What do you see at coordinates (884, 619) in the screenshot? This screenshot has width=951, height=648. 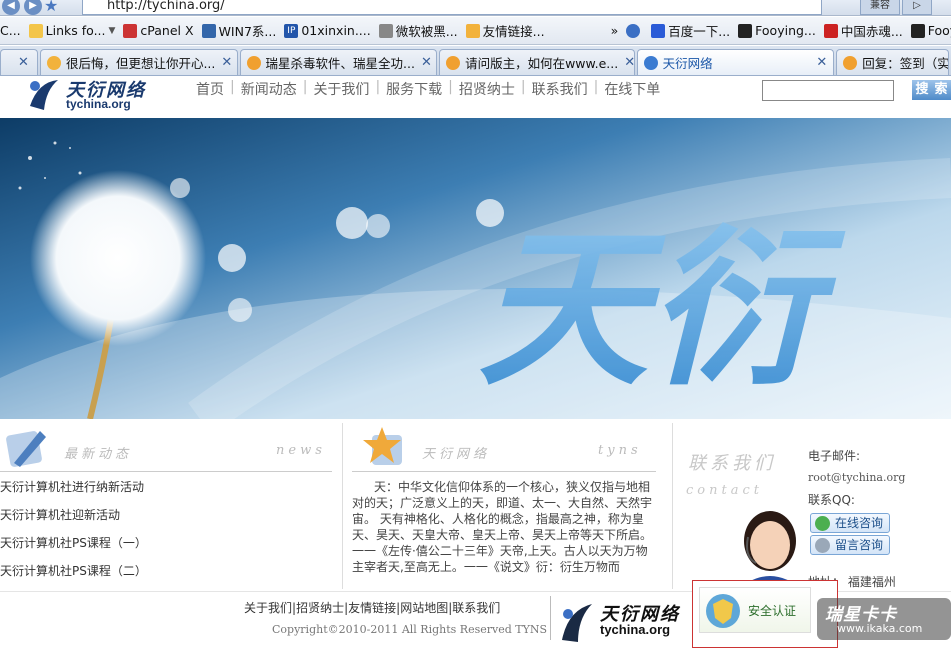 I see `watermark: 瑞星卡卡 www.ikaka.com` at bounding box center [884, 619].